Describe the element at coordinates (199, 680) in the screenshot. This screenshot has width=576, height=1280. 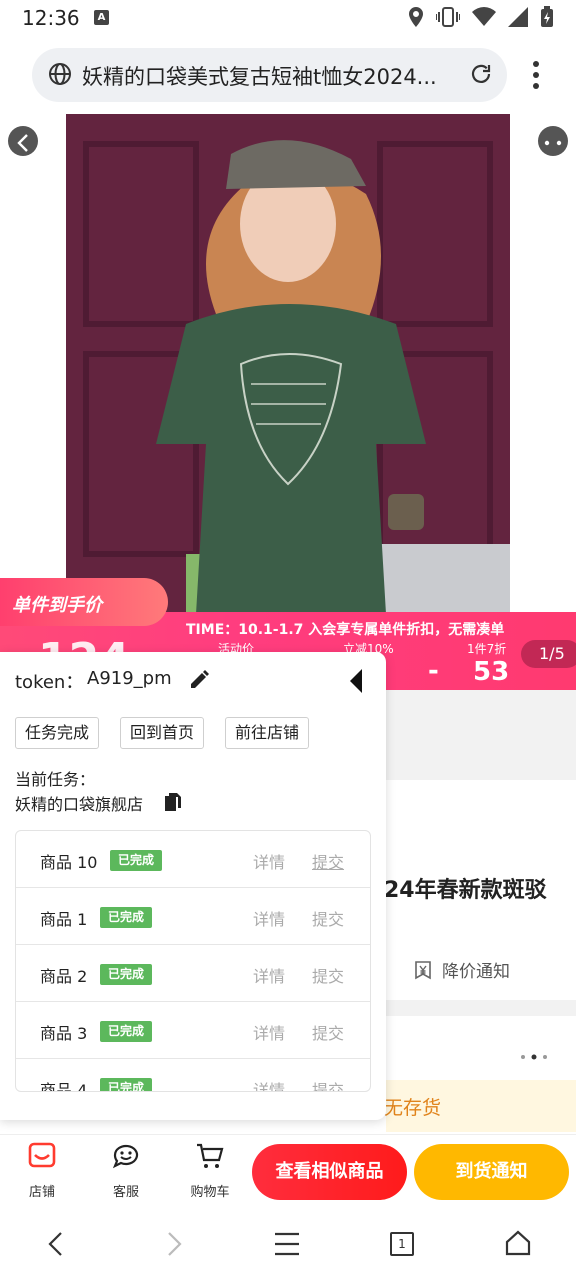
I see `edit-pencil-icon` at that location.